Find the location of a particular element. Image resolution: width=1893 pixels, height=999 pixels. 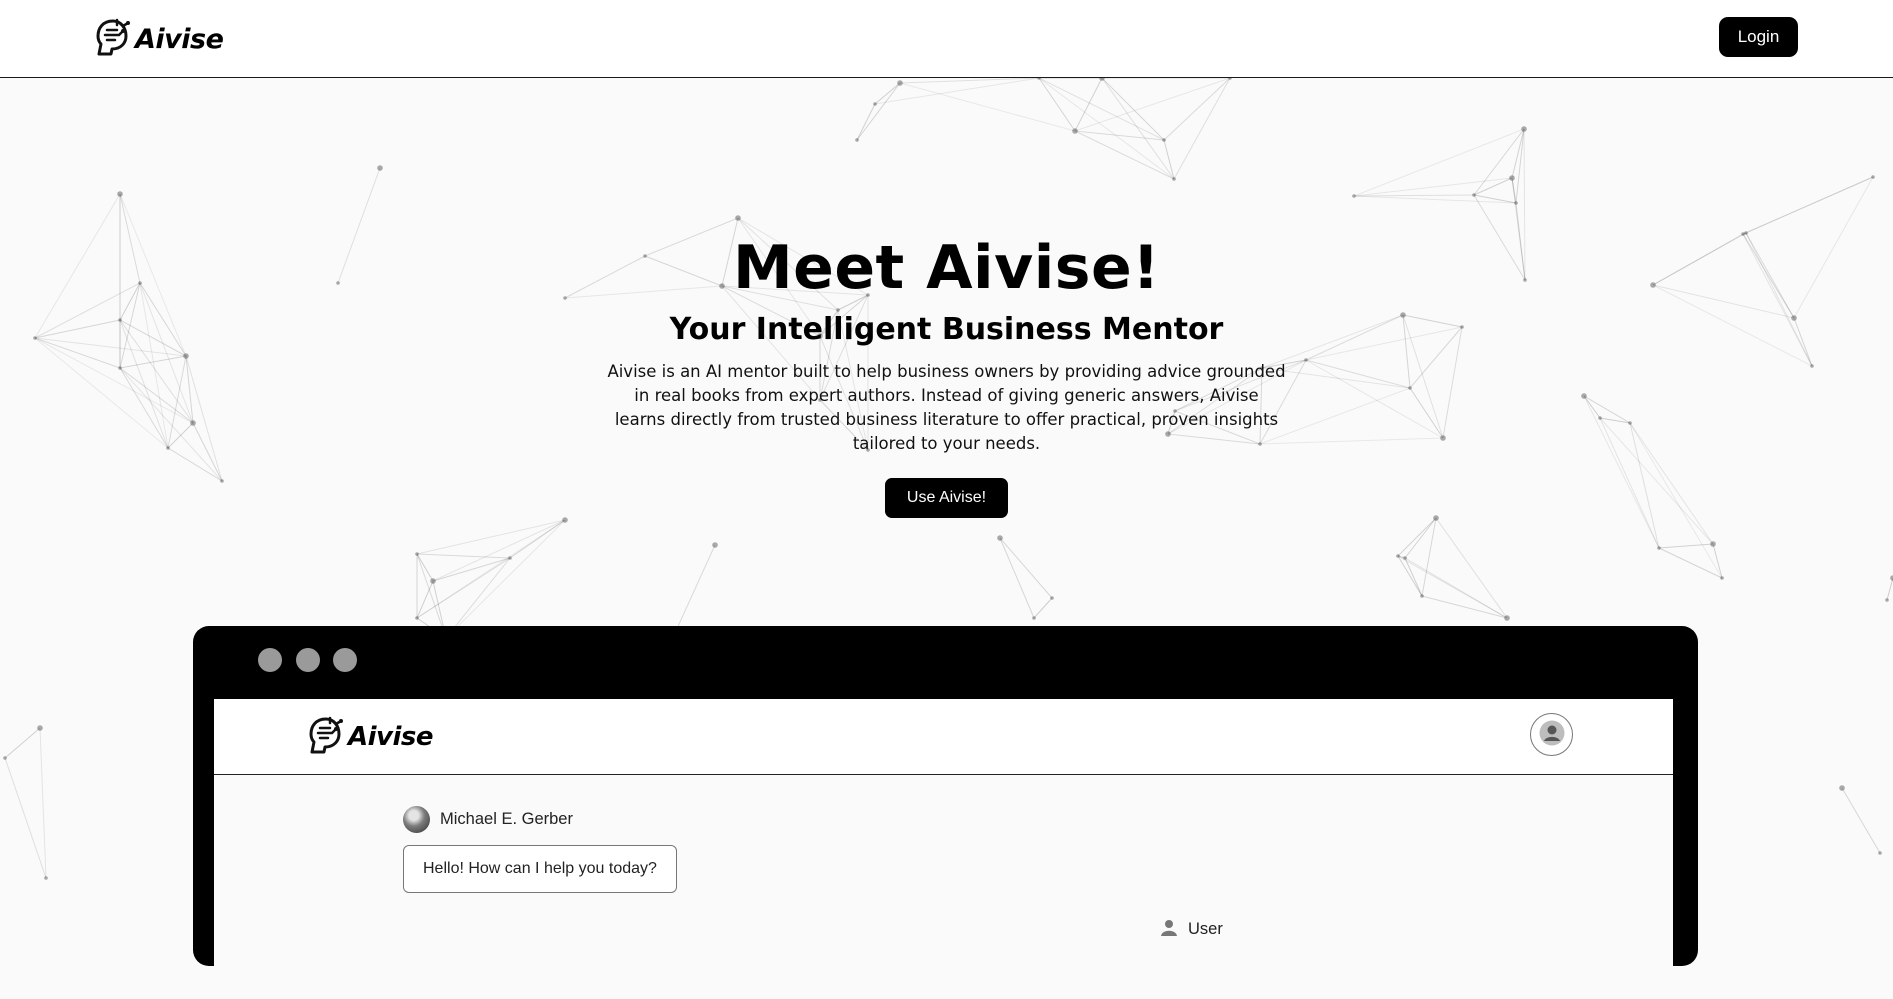

chat-bubble: Hello! How can I help you today? is located at coordinates (540, 869).